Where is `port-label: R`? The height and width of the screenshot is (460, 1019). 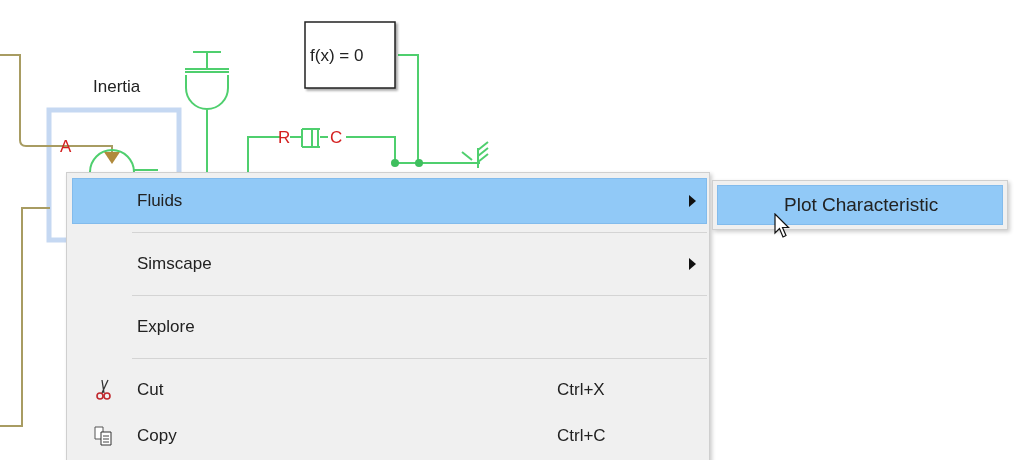
port-label: R is located at coordinates (284, 137).